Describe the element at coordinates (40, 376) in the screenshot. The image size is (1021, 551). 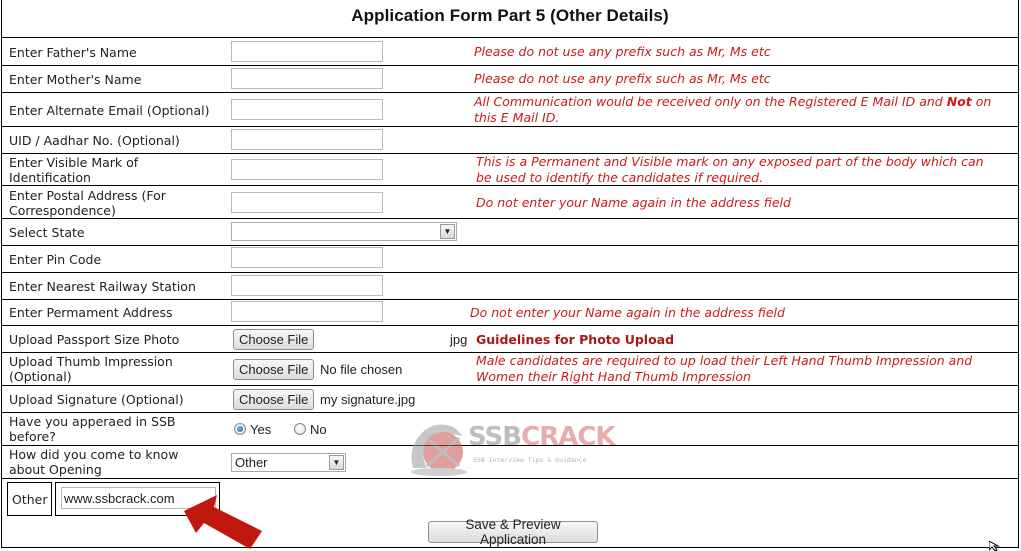
I see `label-thumb-line2: (Optional)` at that location.